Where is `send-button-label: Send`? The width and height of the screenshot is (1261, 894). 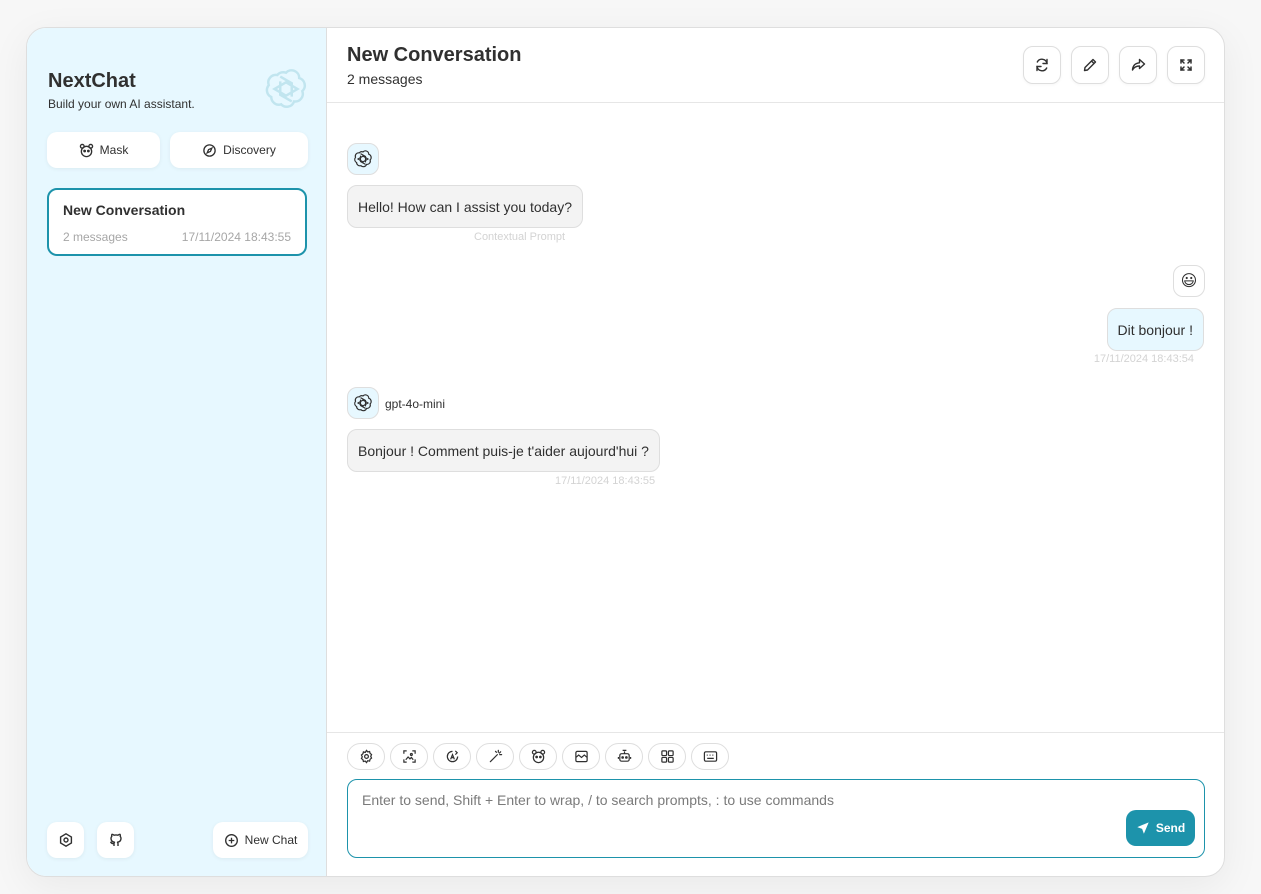 send-button-label: Send is located at coordinates (1170, 828).